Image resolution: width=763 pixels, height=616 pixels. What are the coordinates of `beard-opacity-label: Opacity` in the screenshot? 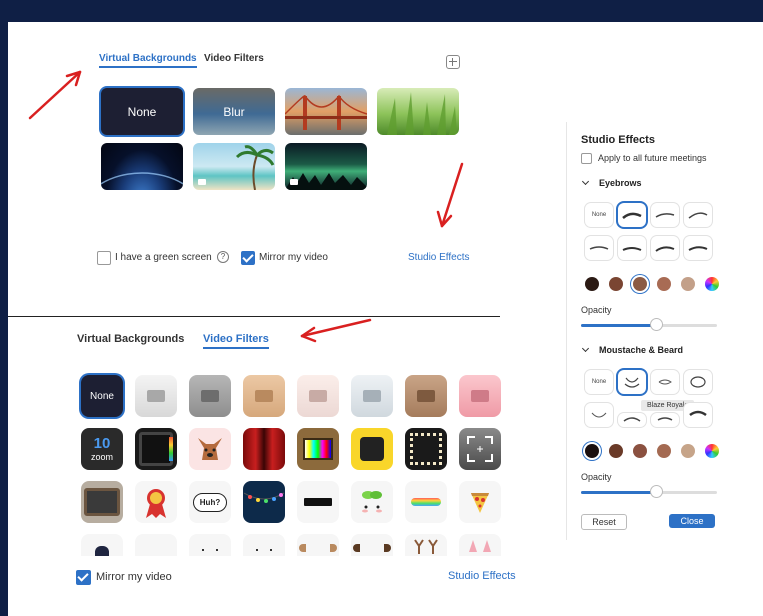 It's located at (596, 477).